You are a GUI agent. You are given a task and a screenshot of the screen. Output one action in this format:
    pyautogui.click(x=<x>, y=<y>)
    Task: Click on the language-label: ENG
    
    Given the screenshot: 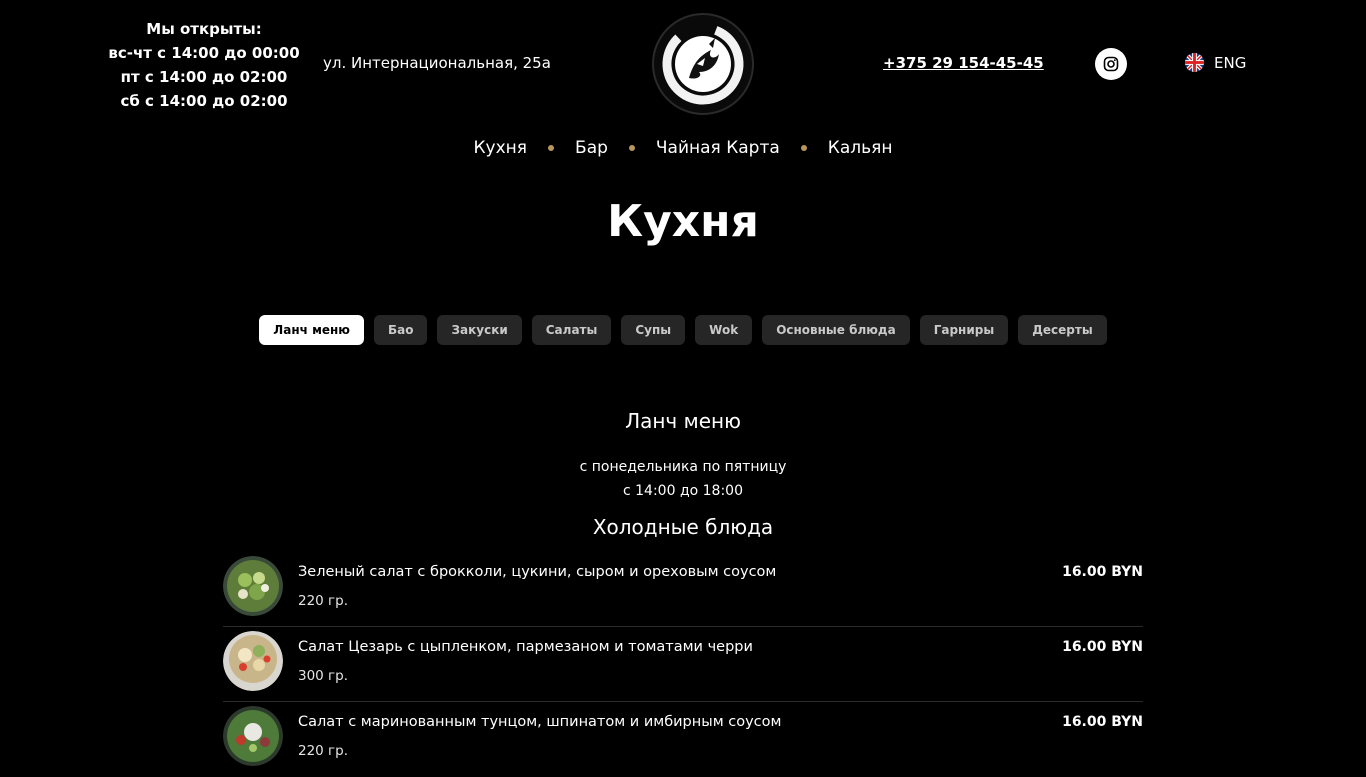 What is the action you would take?
    pyautogui.click(x=1230, y=62)
    